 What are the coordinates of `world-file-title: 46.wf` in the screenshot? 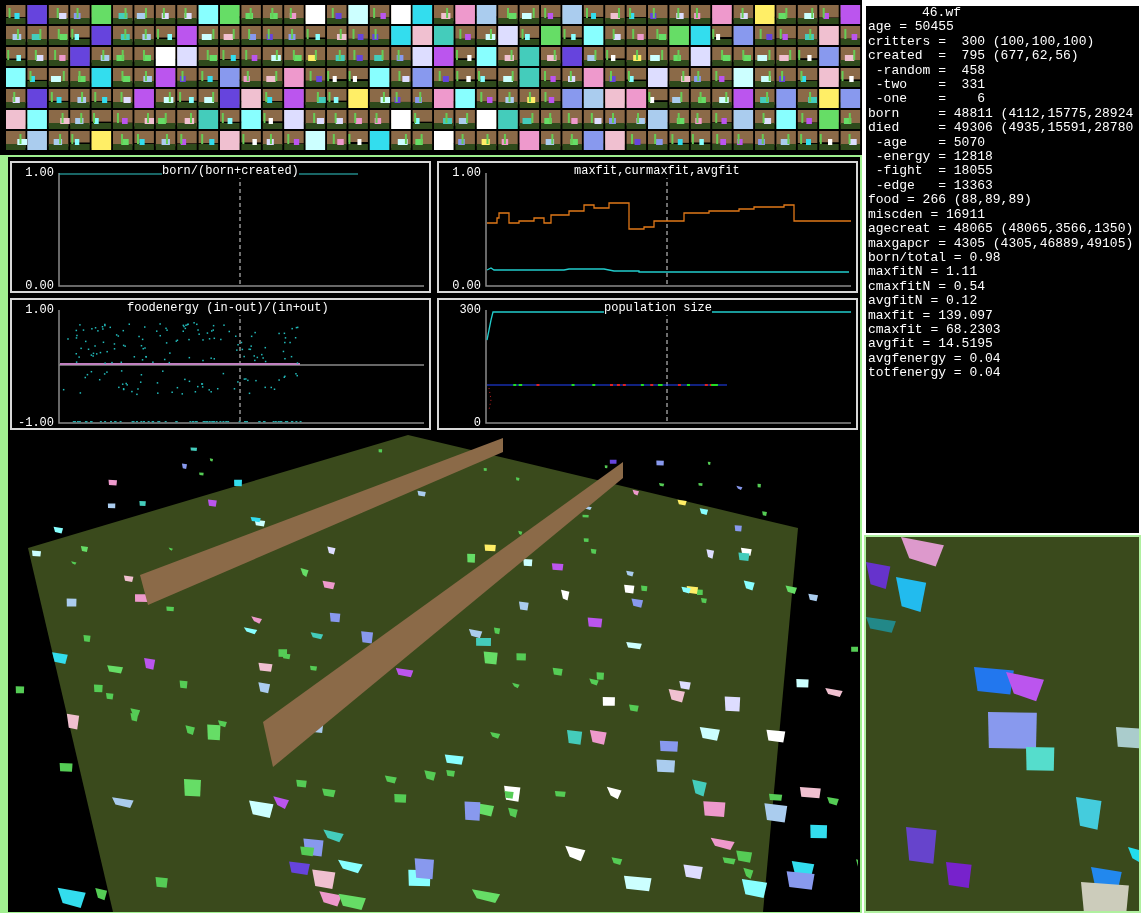 It's located at (941, 13).